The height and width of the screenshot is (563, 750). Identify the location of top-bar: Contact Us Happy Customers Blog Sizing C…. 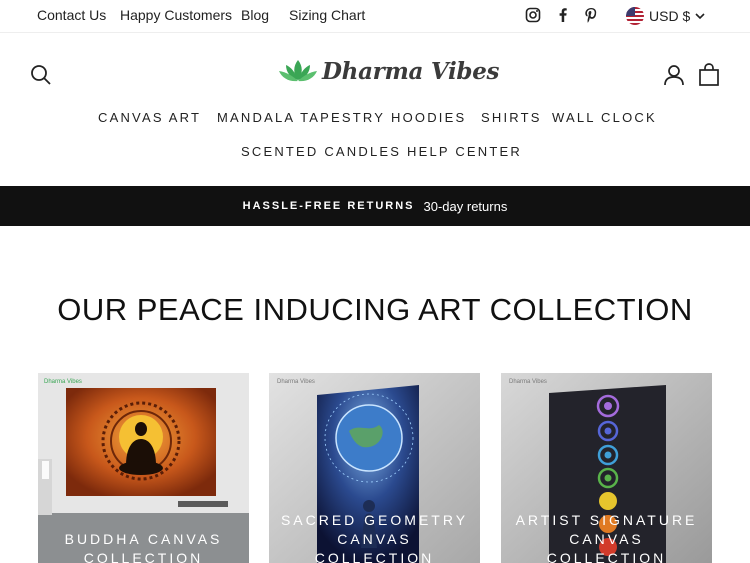
(375, 16).